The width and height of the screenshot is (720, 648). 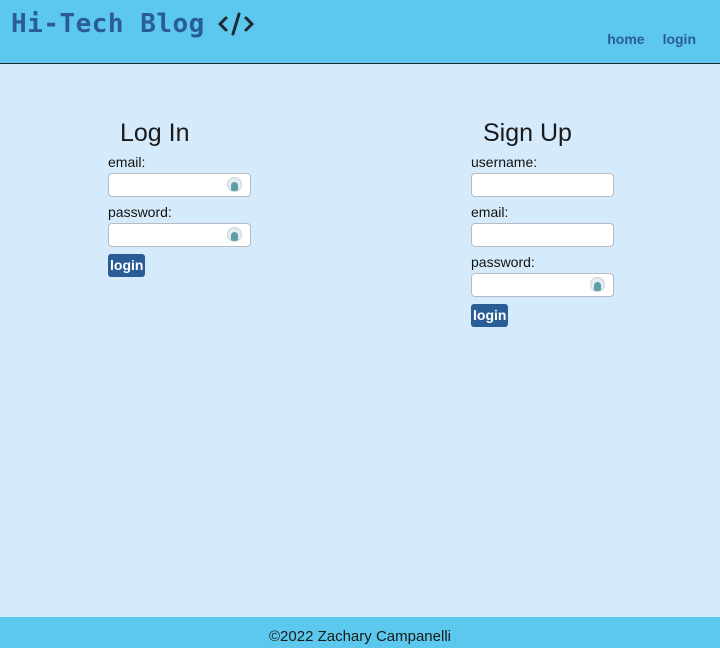 I want to click on login-form: Log In email: password: login, so click(x=208, y=197).